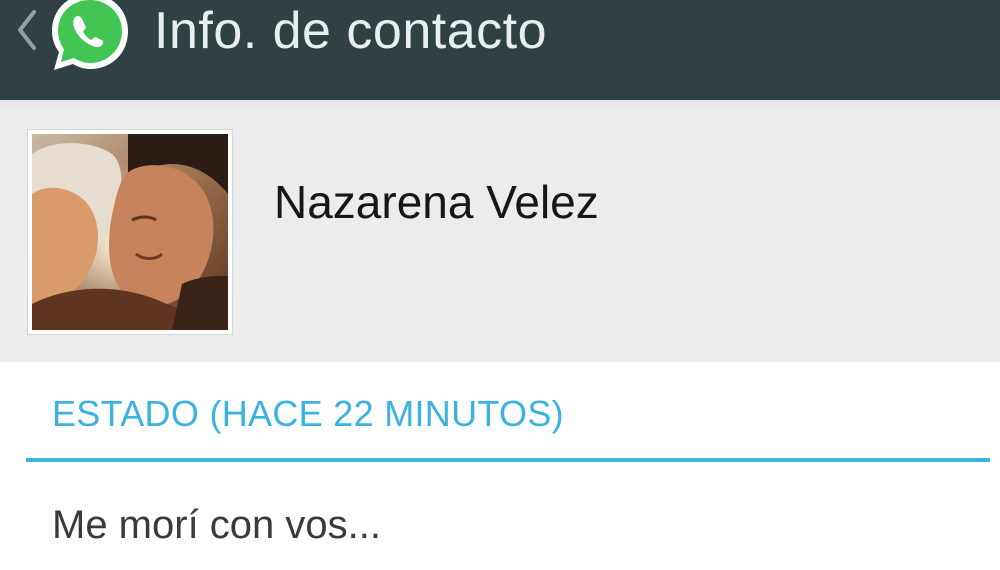 The width and height of the screenshot is (1000, 570). What do you see at coordinates (90, 39) in the screenshot?
I see `whatsapp-logo-icon` at bounding box center [90, 39].